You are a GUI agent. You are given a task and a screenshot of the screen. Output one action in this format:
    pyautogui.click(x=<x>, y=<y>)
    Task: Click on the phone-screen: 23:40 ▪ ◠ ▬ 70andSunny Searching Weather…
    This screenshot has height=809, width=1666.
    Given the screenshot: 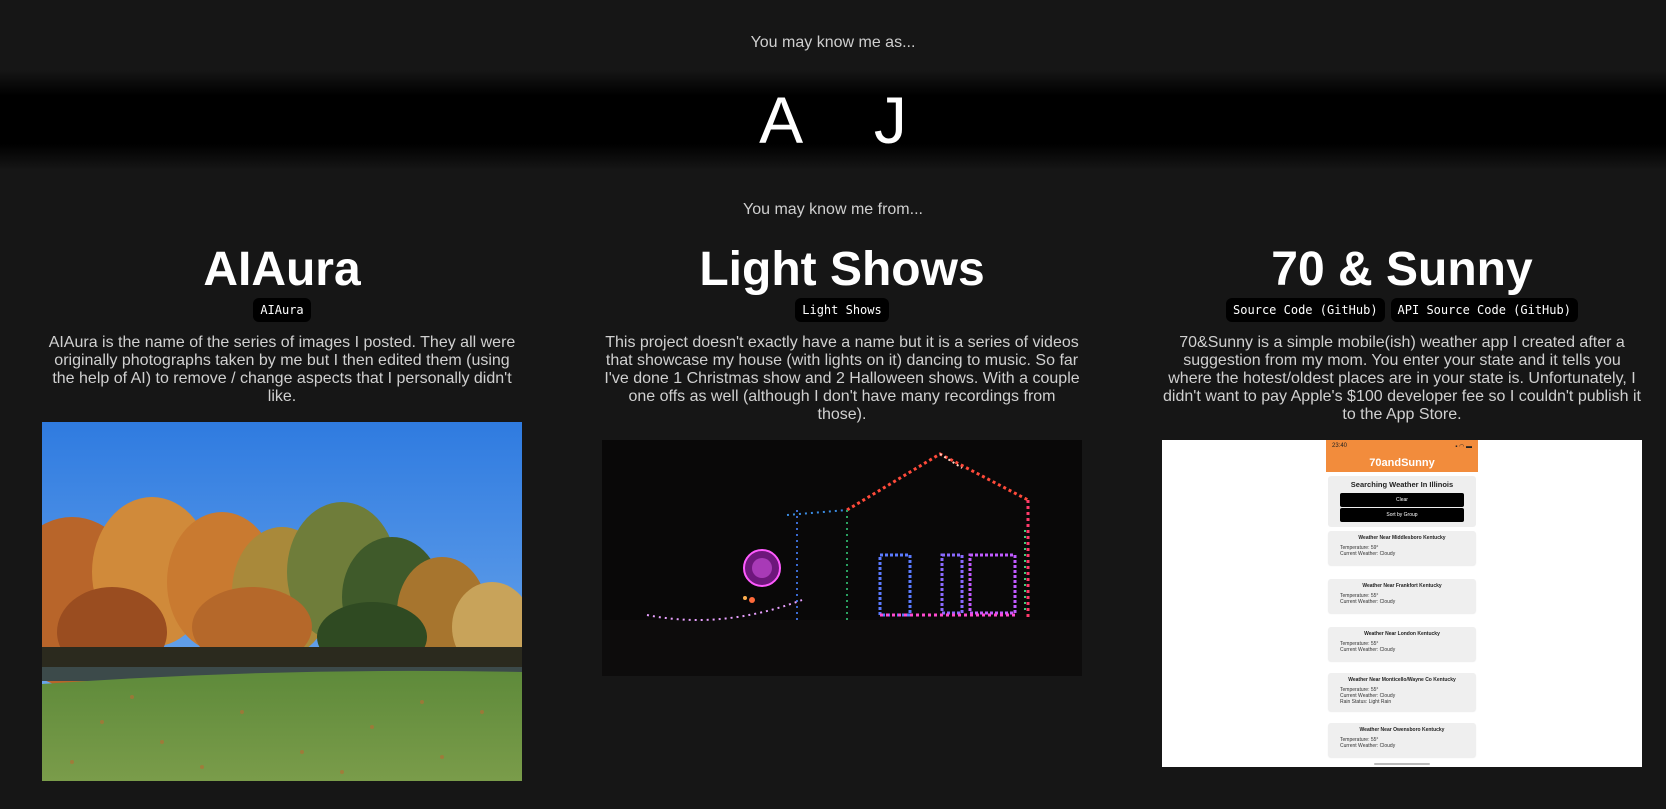 What is the action you would take?
    pyautogui.click(x=1402, y=603)
    